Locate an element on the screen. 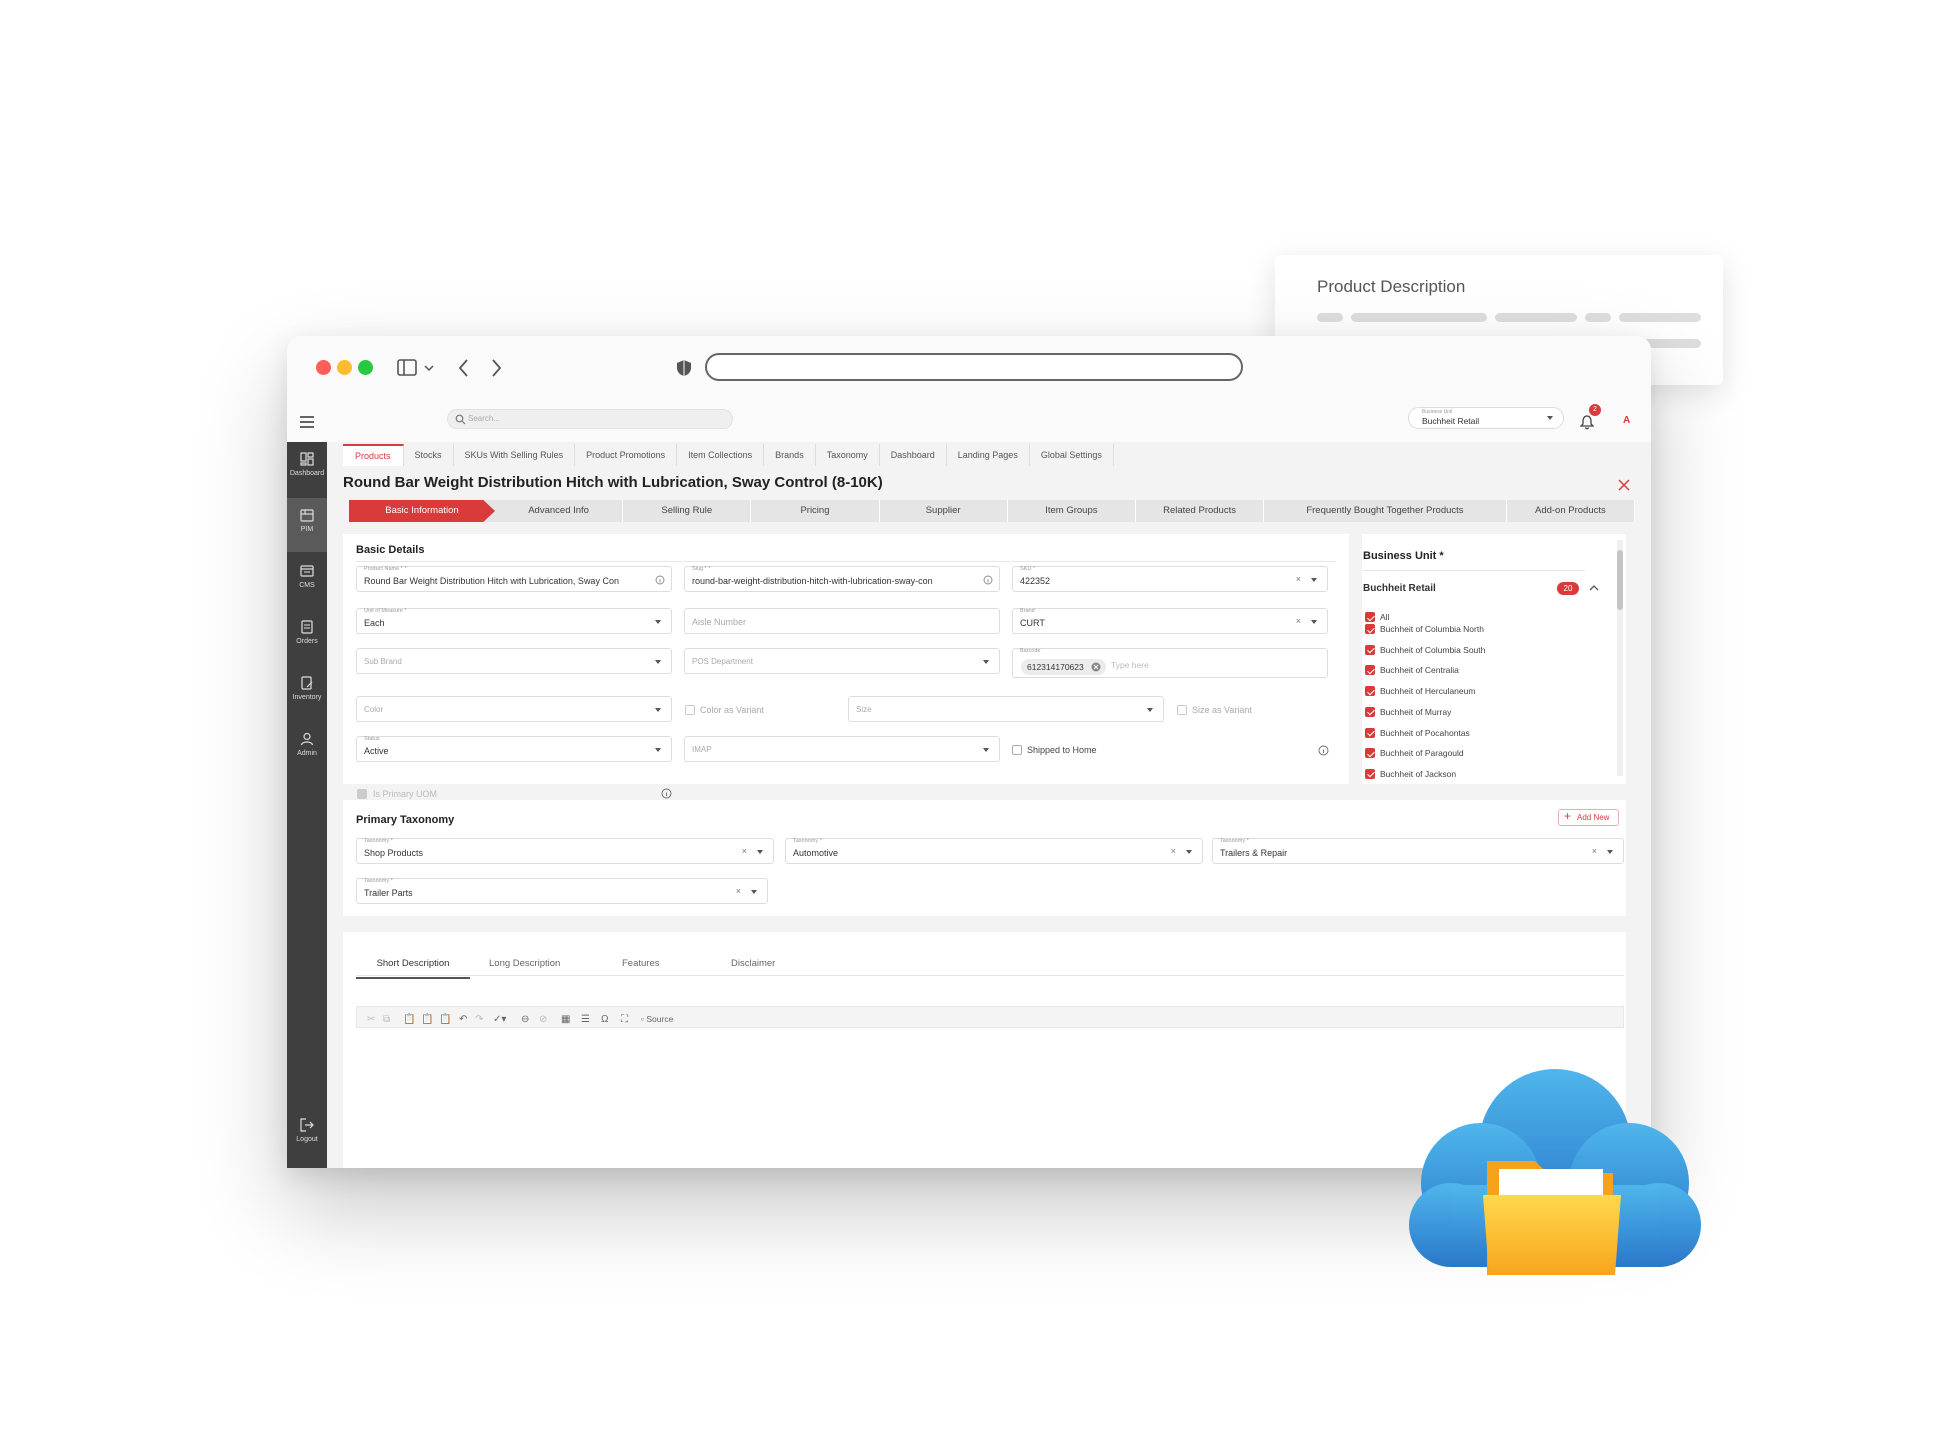  tab-product-promotions: Product Promotions is located at coordinates (626, 455).